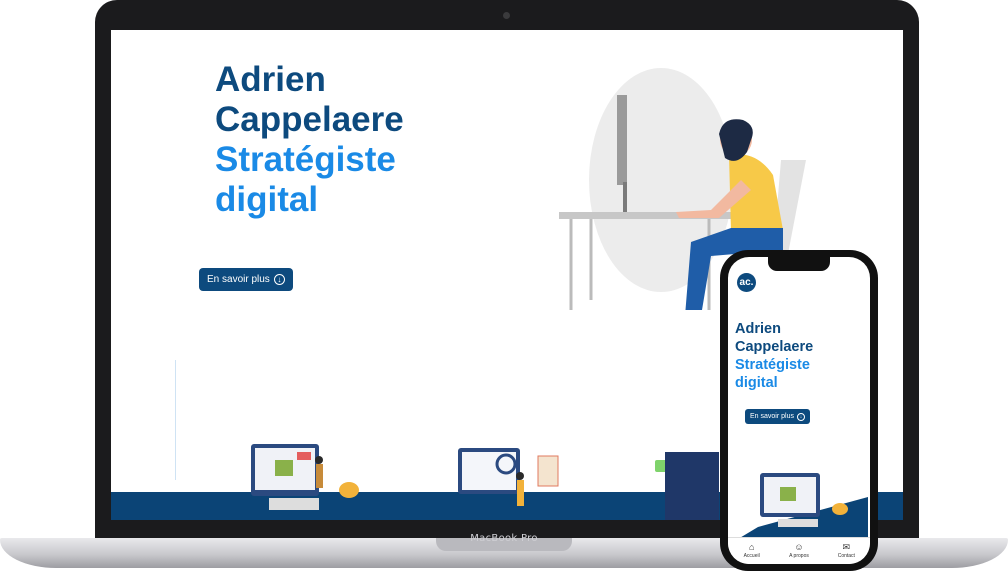 Image resolution: width=1008 pixels, height=581 pixels. I want to click on home-icon: ⌂, so click(751, 547).